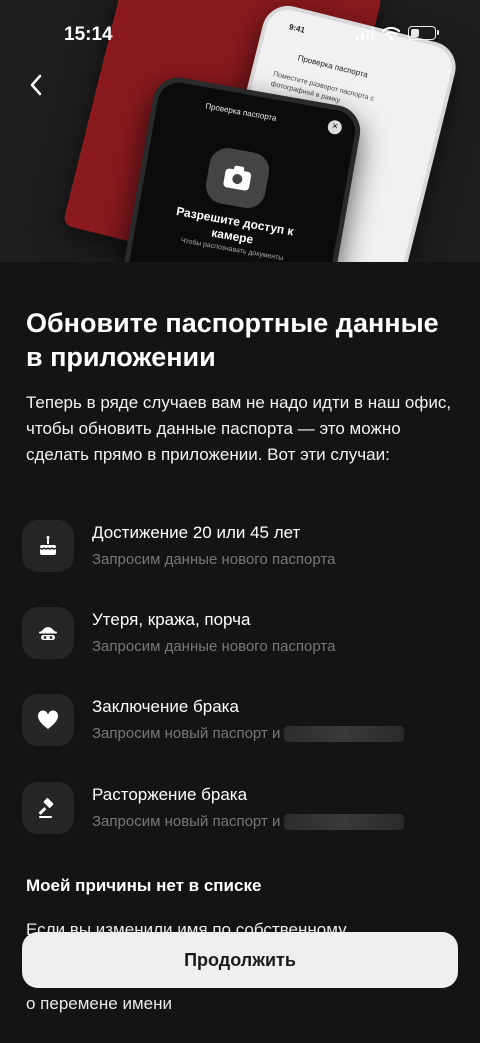 This screenshot has height=1043, width=480. What do you see at coordinates (365, 33) in the screenshot?
I see `signal-icon` at bounding box center [365, 33].